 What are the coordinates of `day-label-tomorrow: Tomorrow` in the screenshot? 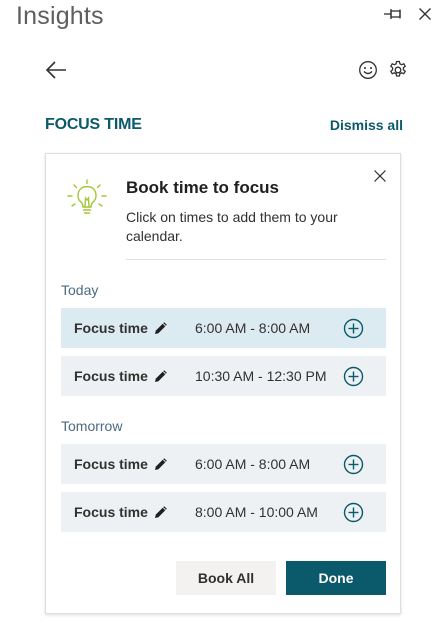 It's located at (92, 426).